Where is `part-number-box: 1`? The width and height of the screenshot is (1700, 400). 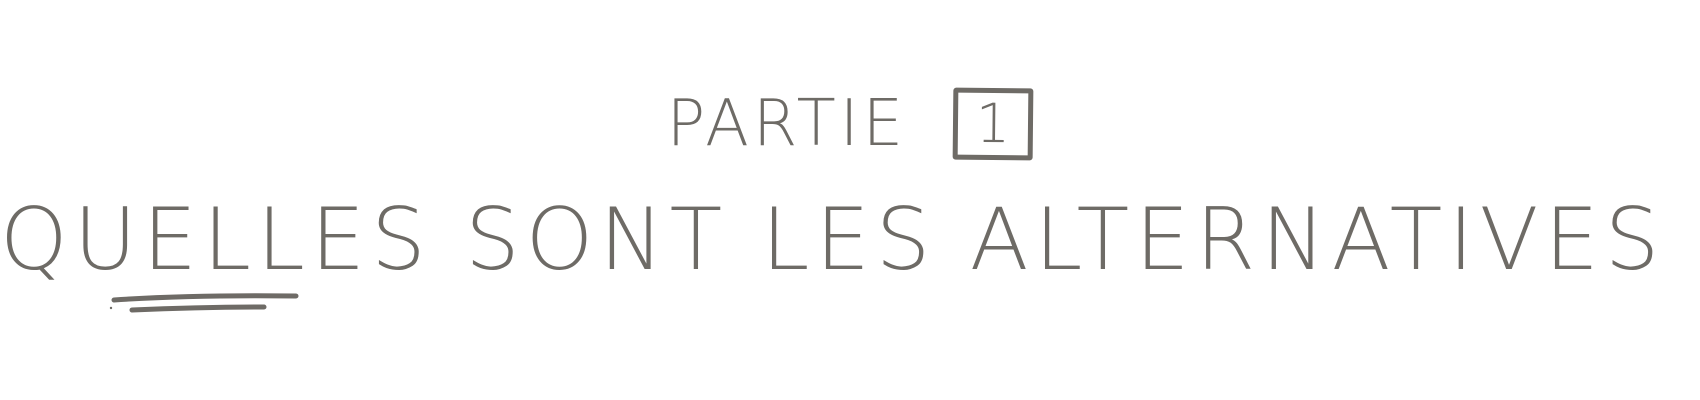 part-number-box: 1 is located at coordinates (993, 123).